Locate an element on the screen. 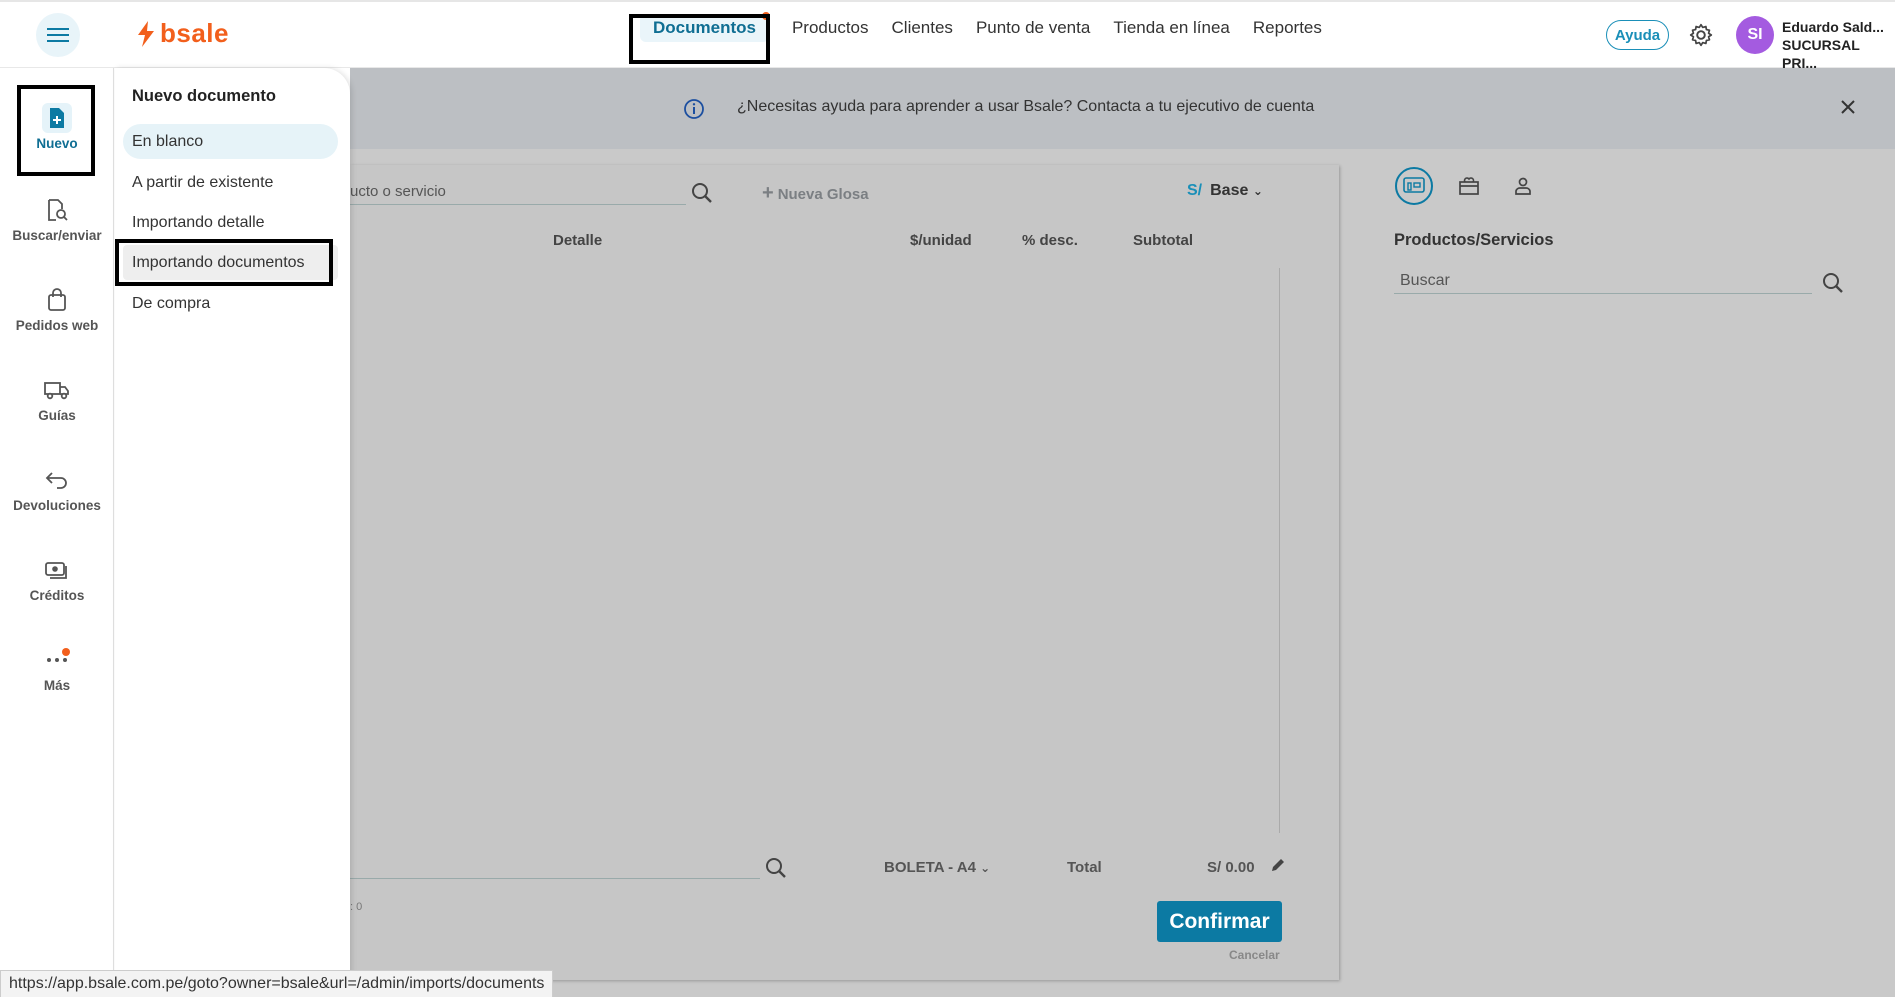  products-search-input is located at coordinates (1603, 282).